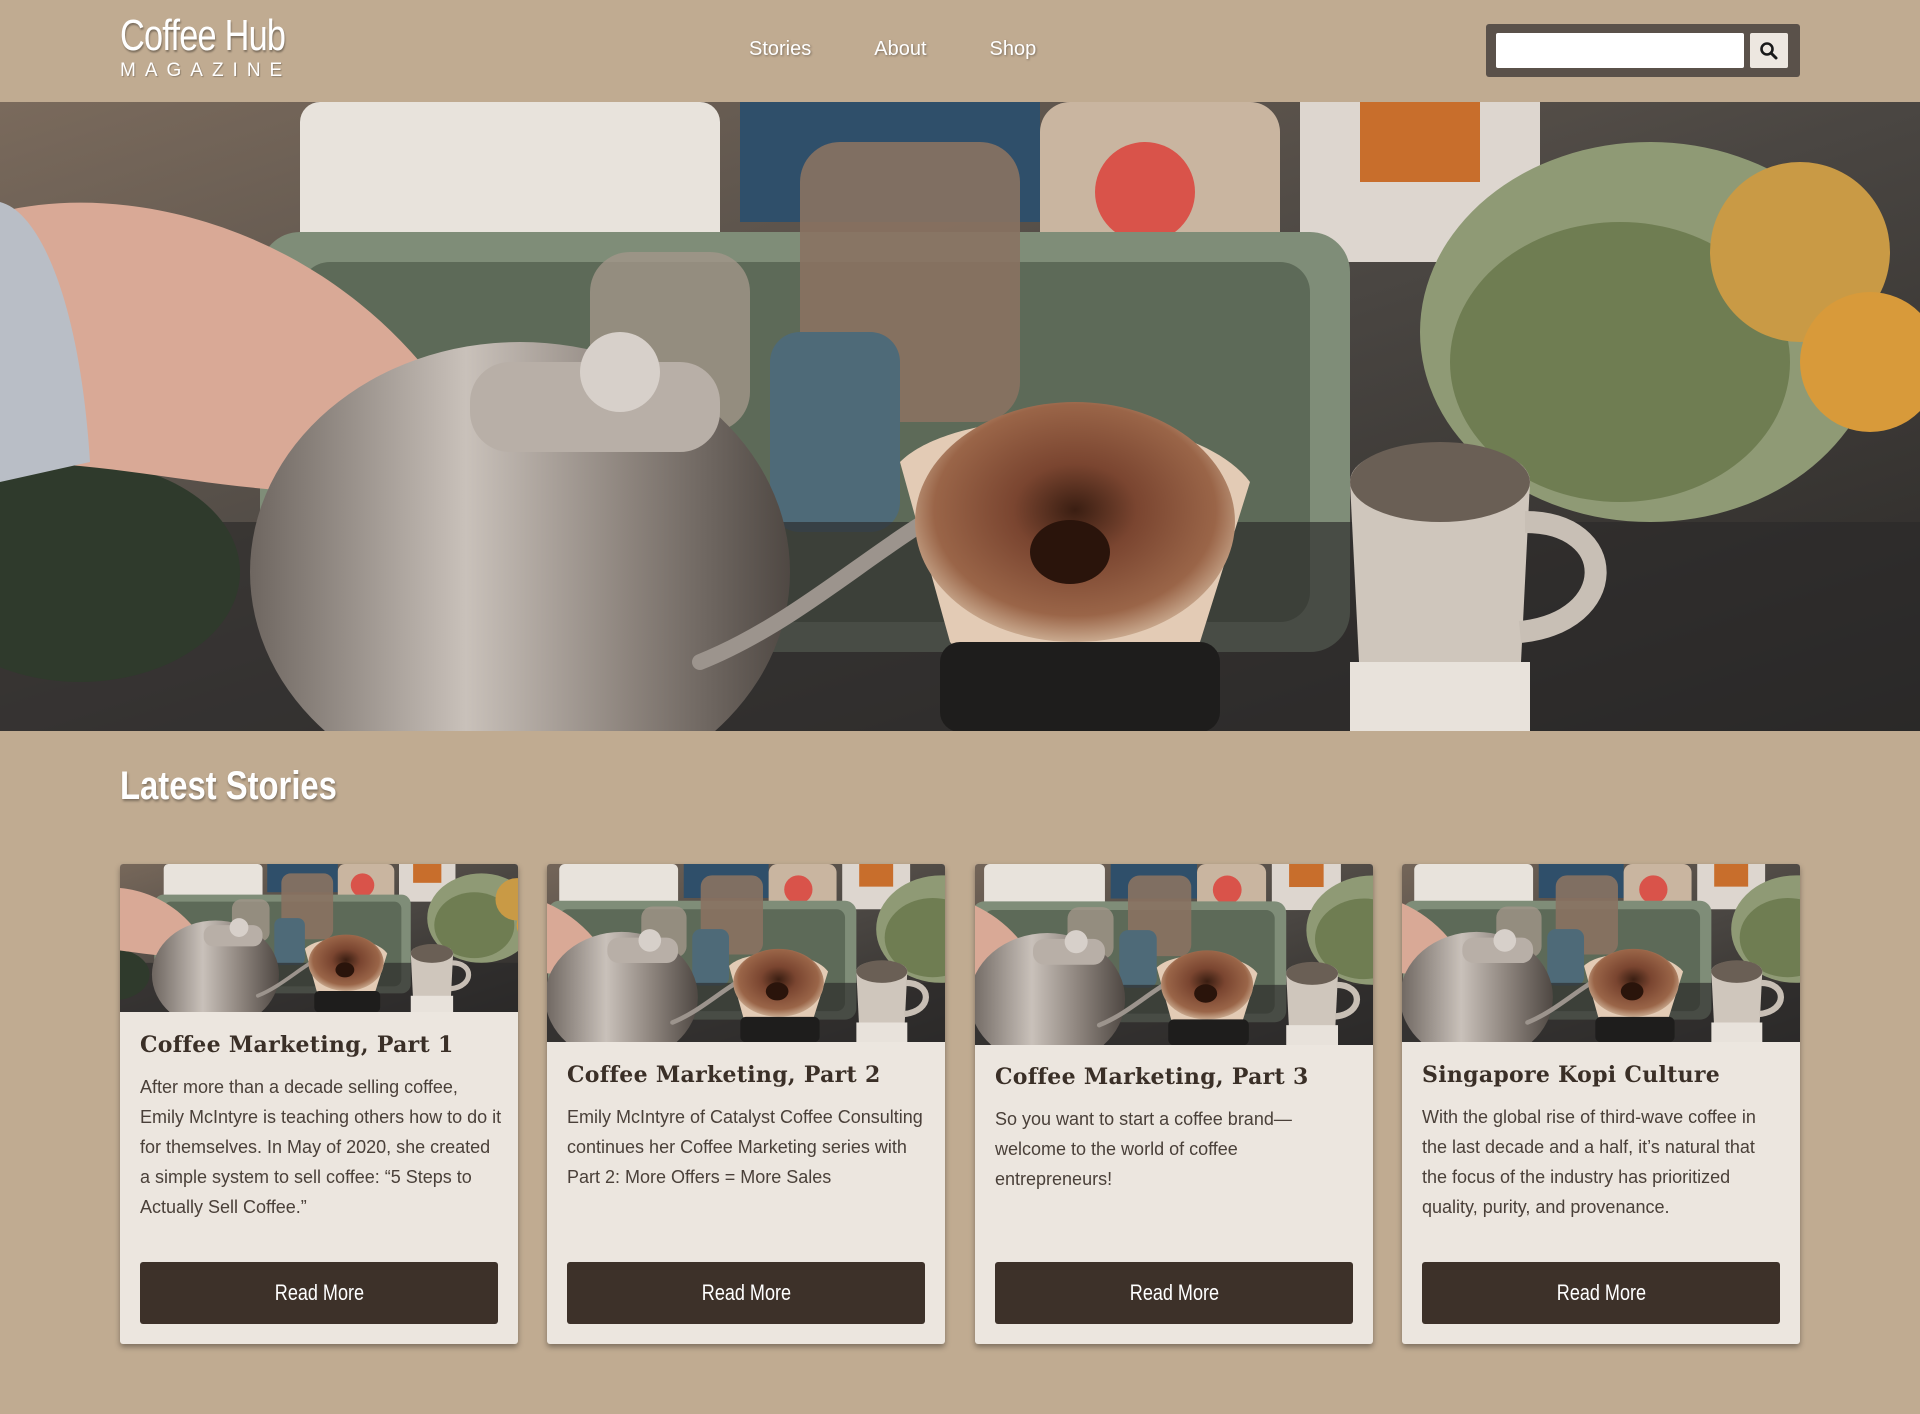 This screenshot has height=1414, width=1920. I want to click on logo-subtitle: MAGAZINE, so click(206, 70).